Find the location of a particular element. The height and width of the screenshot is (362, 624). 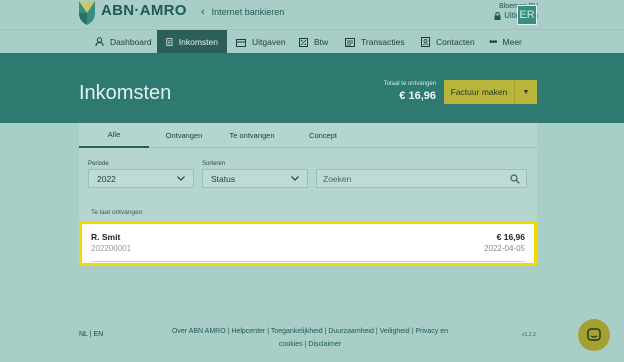

lang-nl: NL is located at coordinates (83, 334).